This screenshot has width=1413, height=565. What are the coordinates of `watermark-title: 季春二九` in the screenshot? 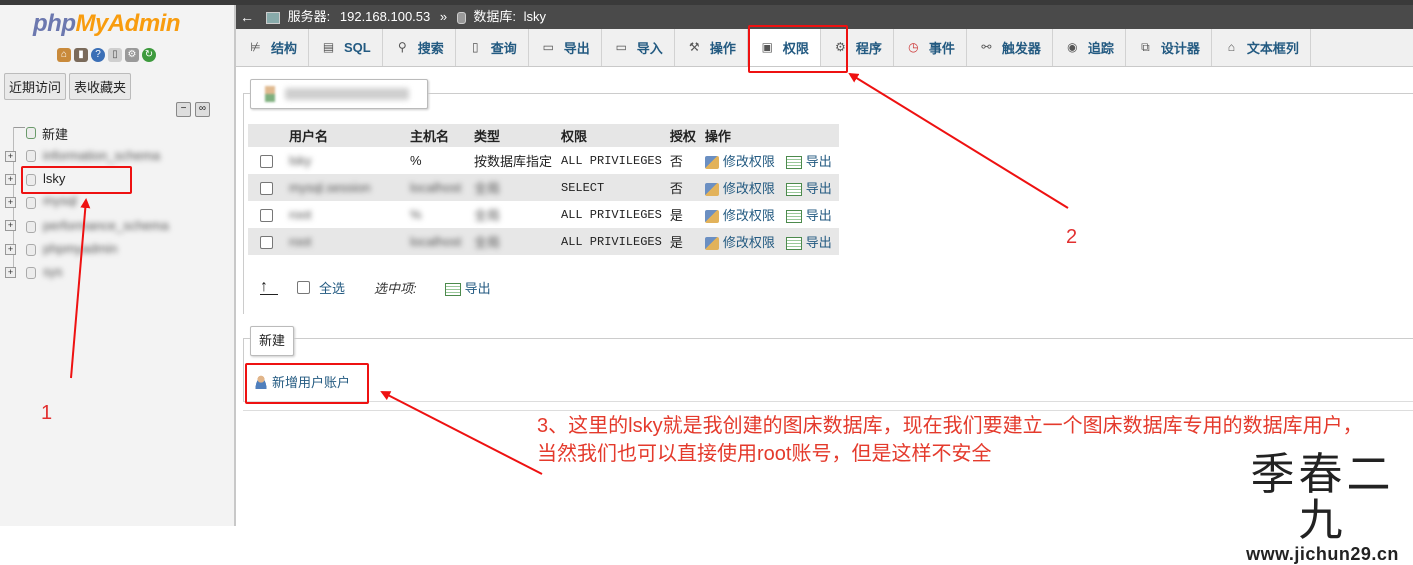 It's located at (1322, 497).